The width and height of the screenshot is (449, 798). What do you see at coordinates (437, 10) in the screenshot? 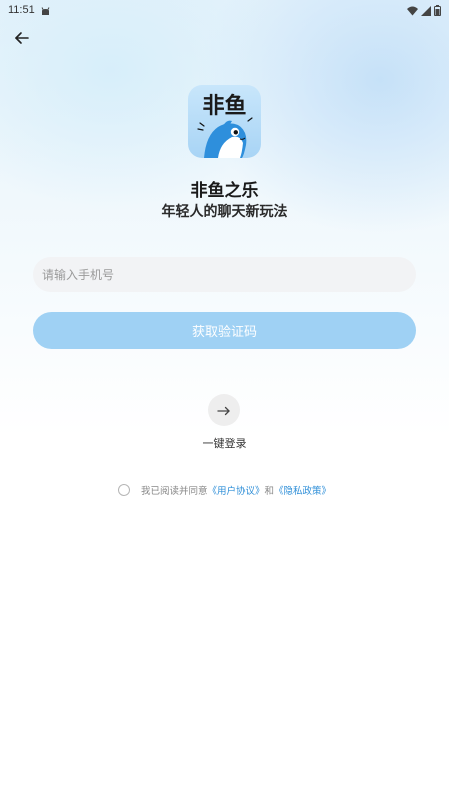
I see `battery-icon` at bounding box center [437, 10].